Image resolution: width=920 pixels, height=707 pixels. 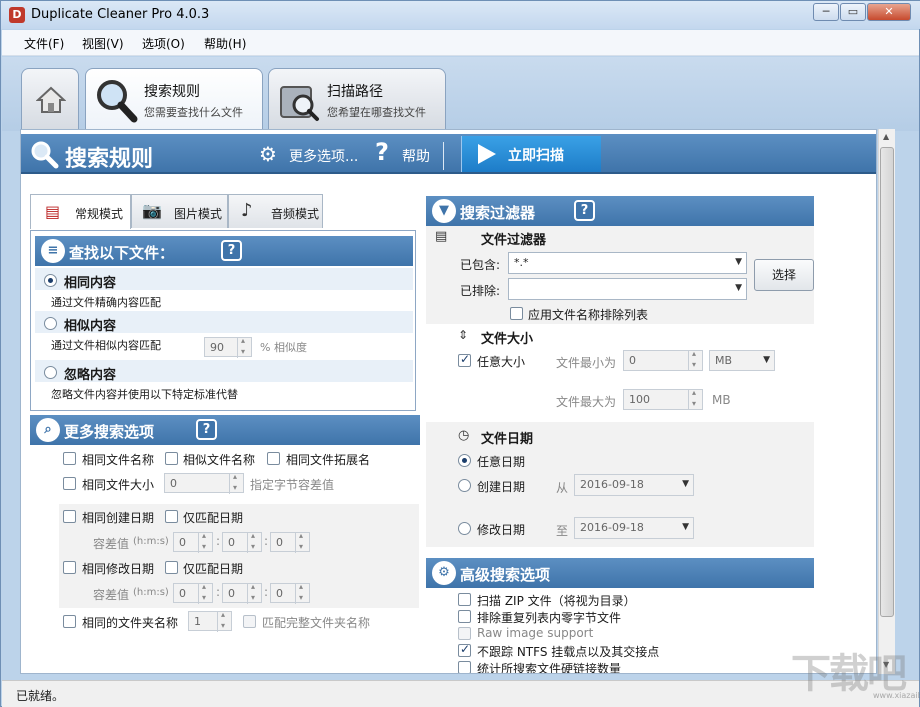 What do you see at coordinates (464, 359) in the screenshot?
I see `any-size-checkbox` at bounding box center [464, 359].